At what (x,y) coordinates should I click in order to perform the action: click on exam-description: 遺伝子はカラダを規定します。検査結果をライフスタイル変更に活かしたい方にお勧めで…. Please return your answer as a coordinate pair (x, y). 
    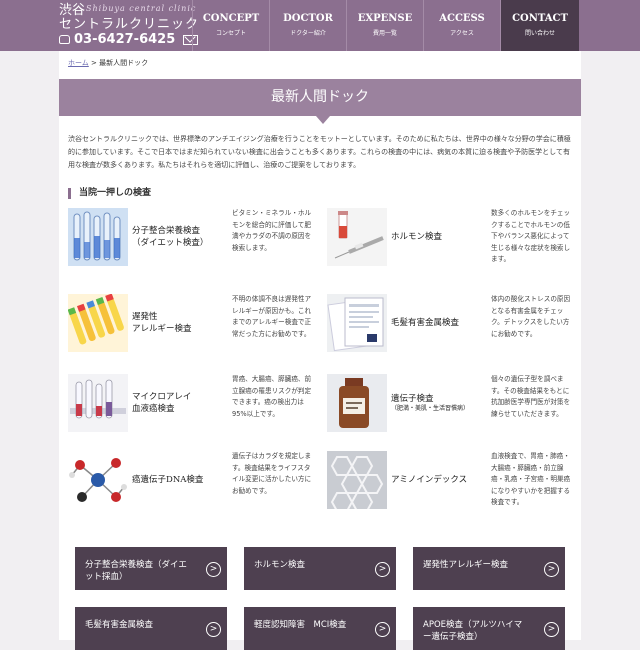
    Looking at the image, I should click on (272, 473).